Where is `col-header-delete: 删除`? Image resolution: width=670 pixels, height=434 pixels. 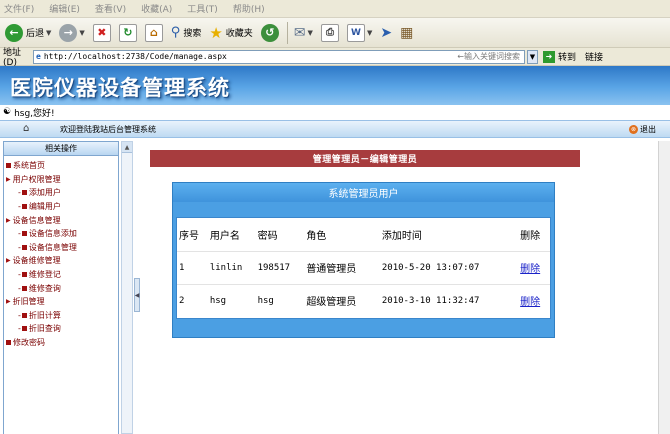
col-header-delete: 删除 is located at coordinates (534, 235).